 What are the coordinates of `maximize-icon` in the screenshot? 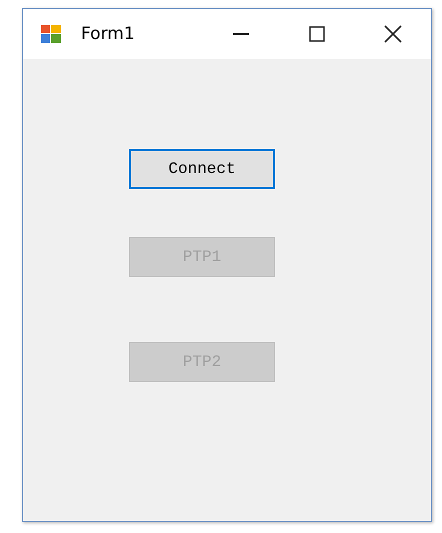 It's located at (317, 34).